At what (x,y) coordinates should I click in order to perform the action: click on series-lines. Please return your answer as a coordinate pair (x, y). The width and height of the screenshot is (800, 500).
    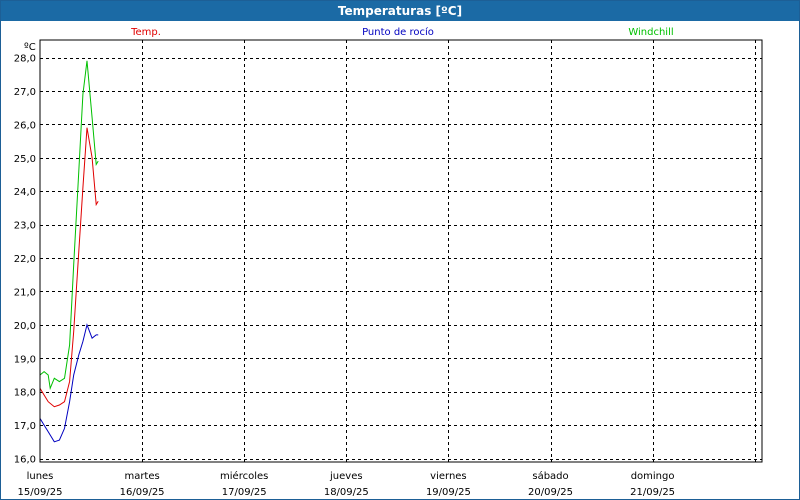
    Looking at the image, I should click on (69, 251).